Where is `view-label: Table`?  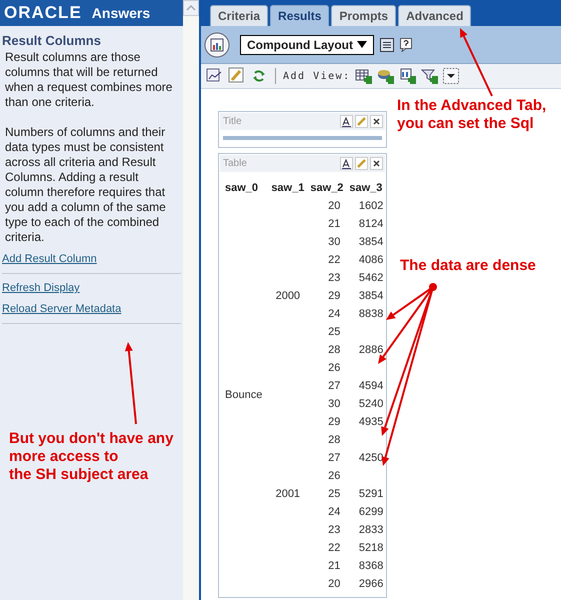
view-label: Table is located at coordinates (235, 164).